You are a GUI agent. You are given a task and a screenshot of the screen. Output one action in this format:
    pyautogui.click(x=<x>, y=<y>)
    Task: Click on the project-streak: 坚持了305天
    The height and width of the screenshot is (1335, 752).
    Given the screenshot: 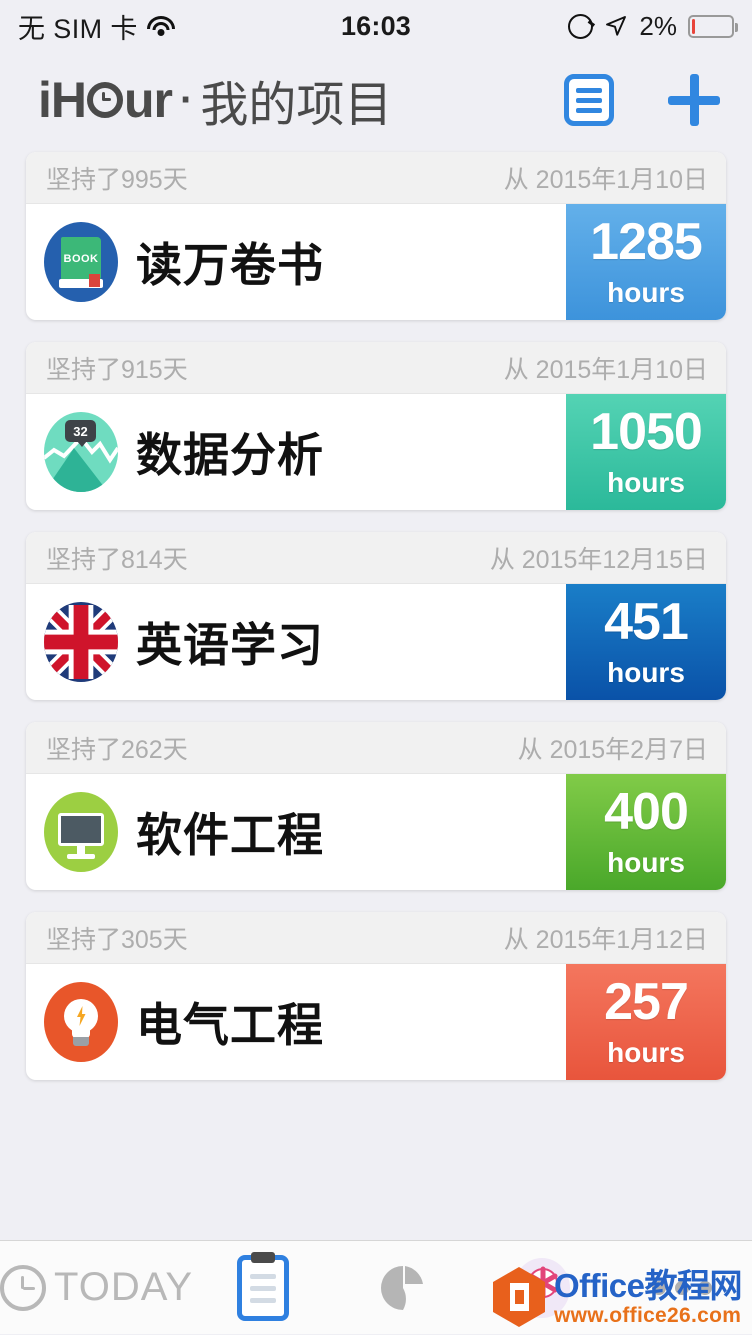 What is the action you would take?
    pyautogui.click(x=117, y=939)
    